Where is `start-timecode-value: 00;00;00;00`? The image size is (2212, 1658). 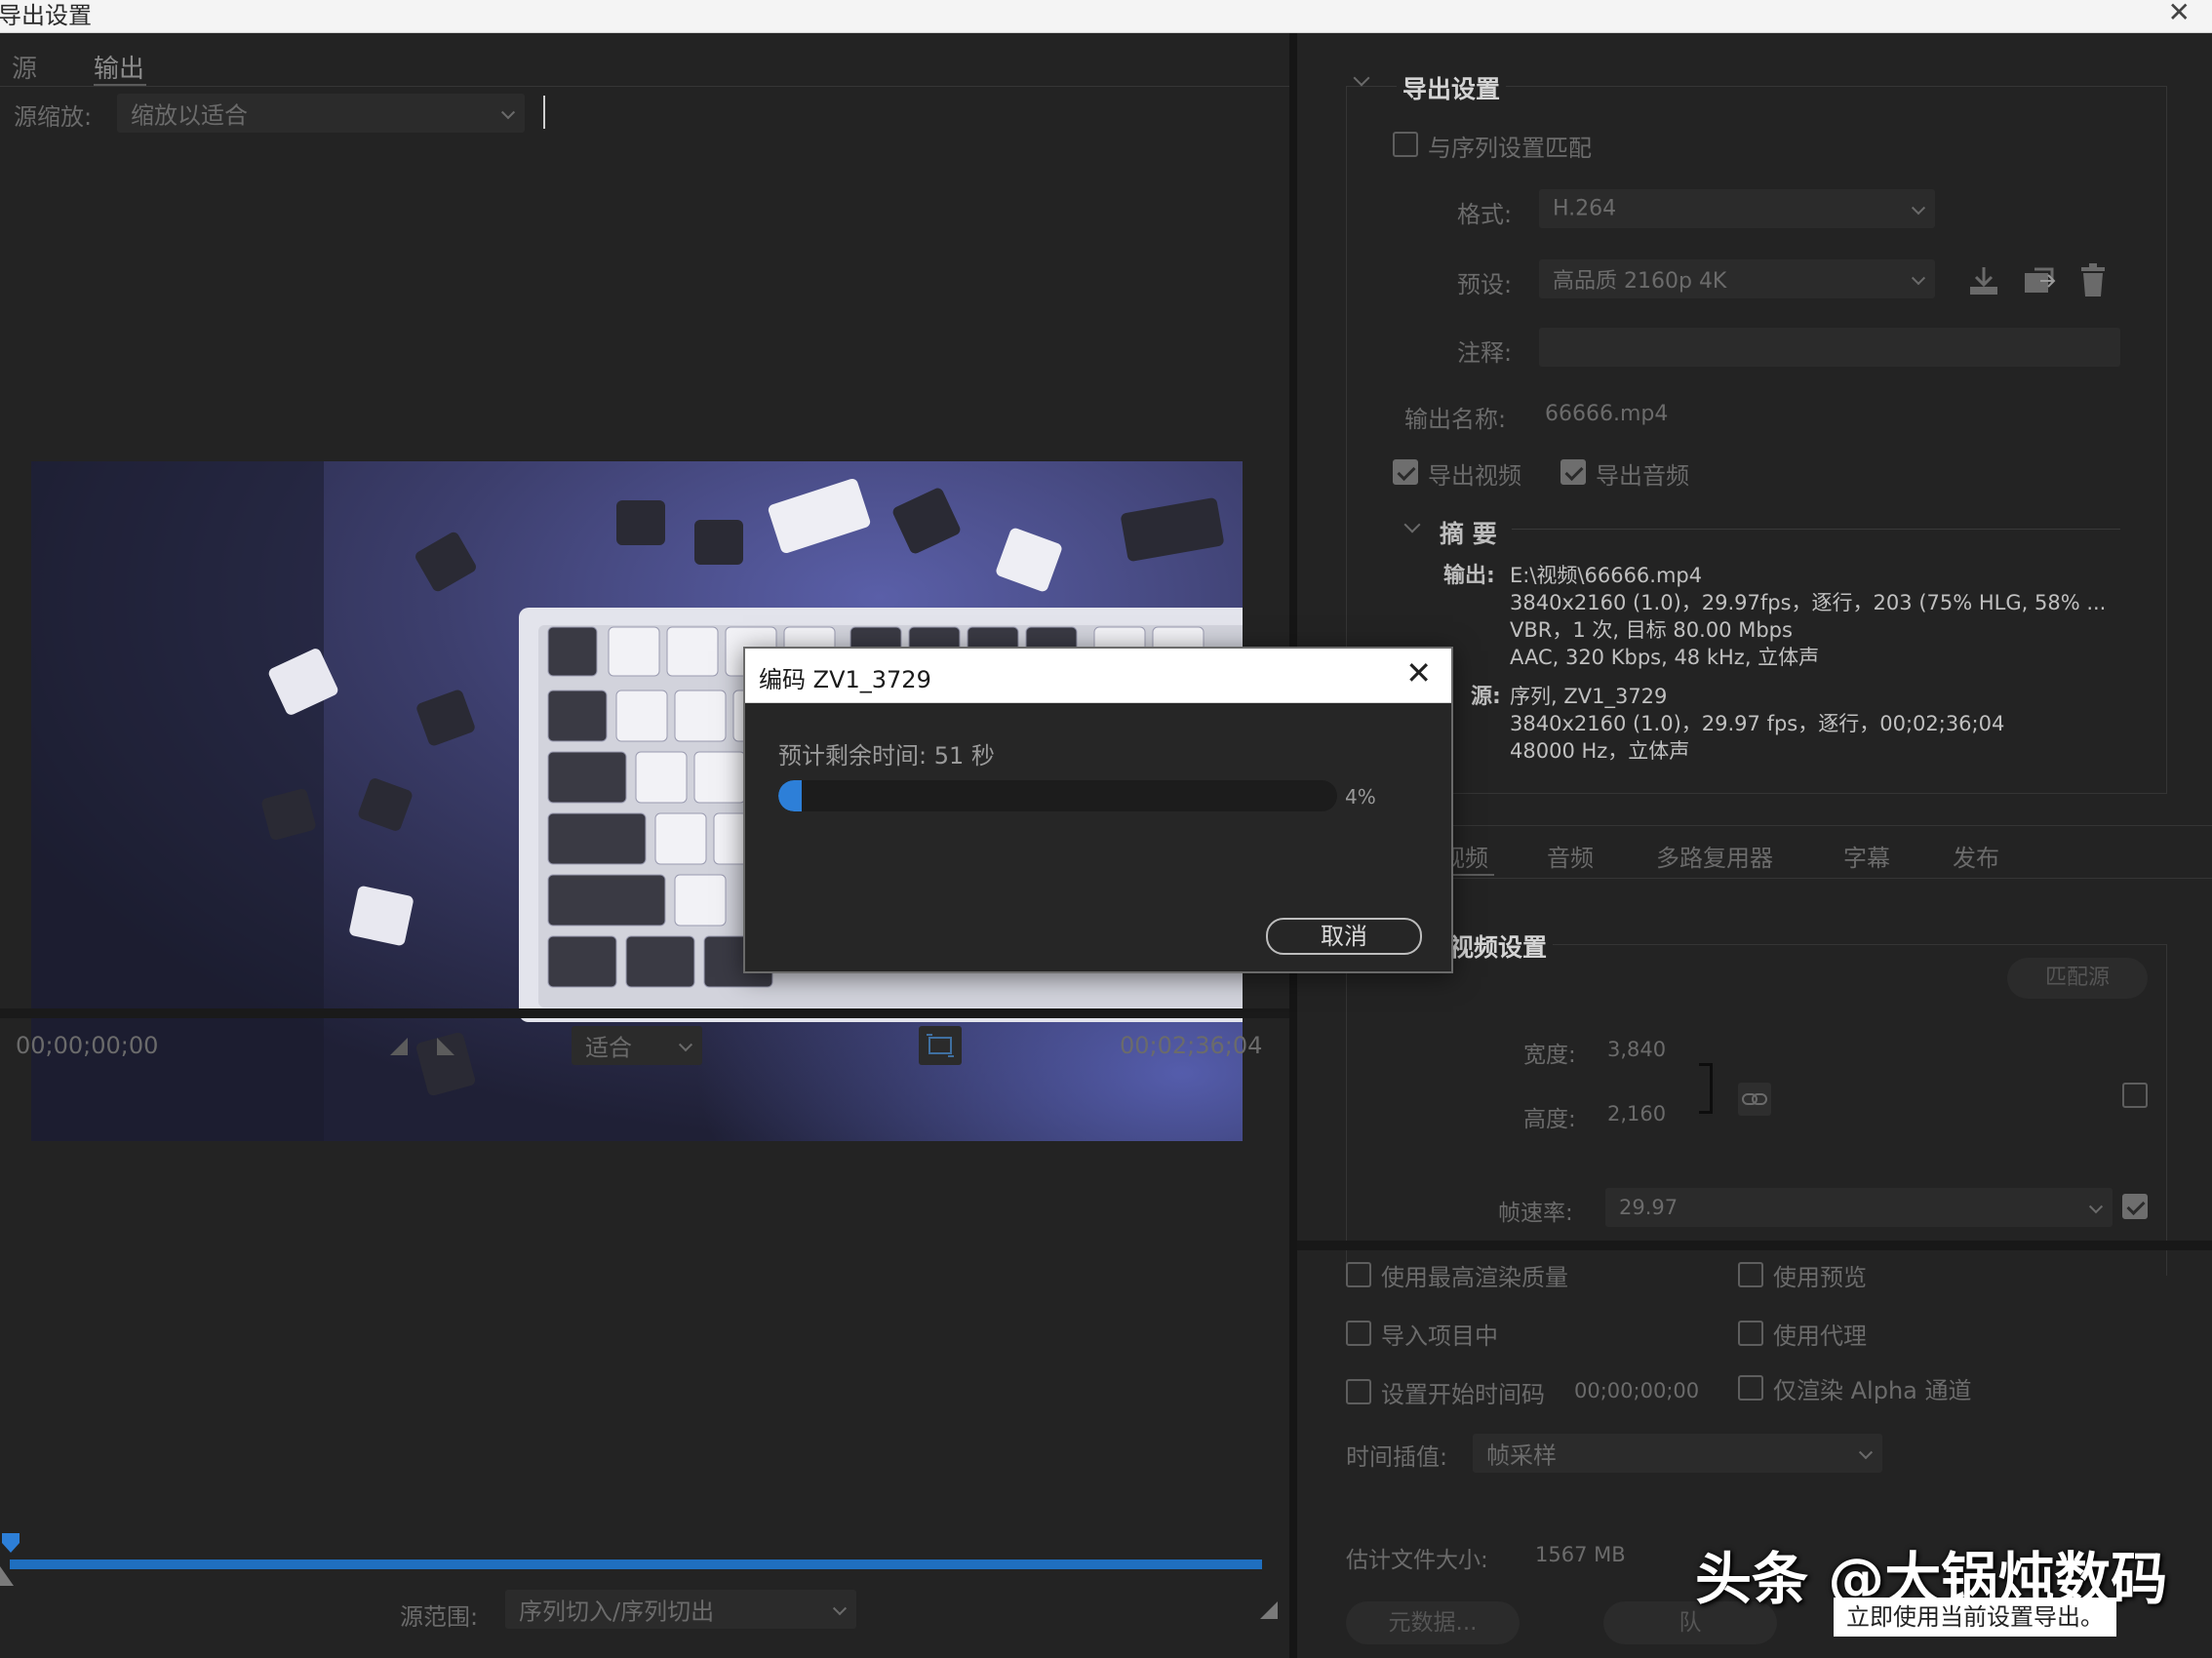 start-timecode-value: 00;00;00;00 is located at coordinates (1636, 1391).